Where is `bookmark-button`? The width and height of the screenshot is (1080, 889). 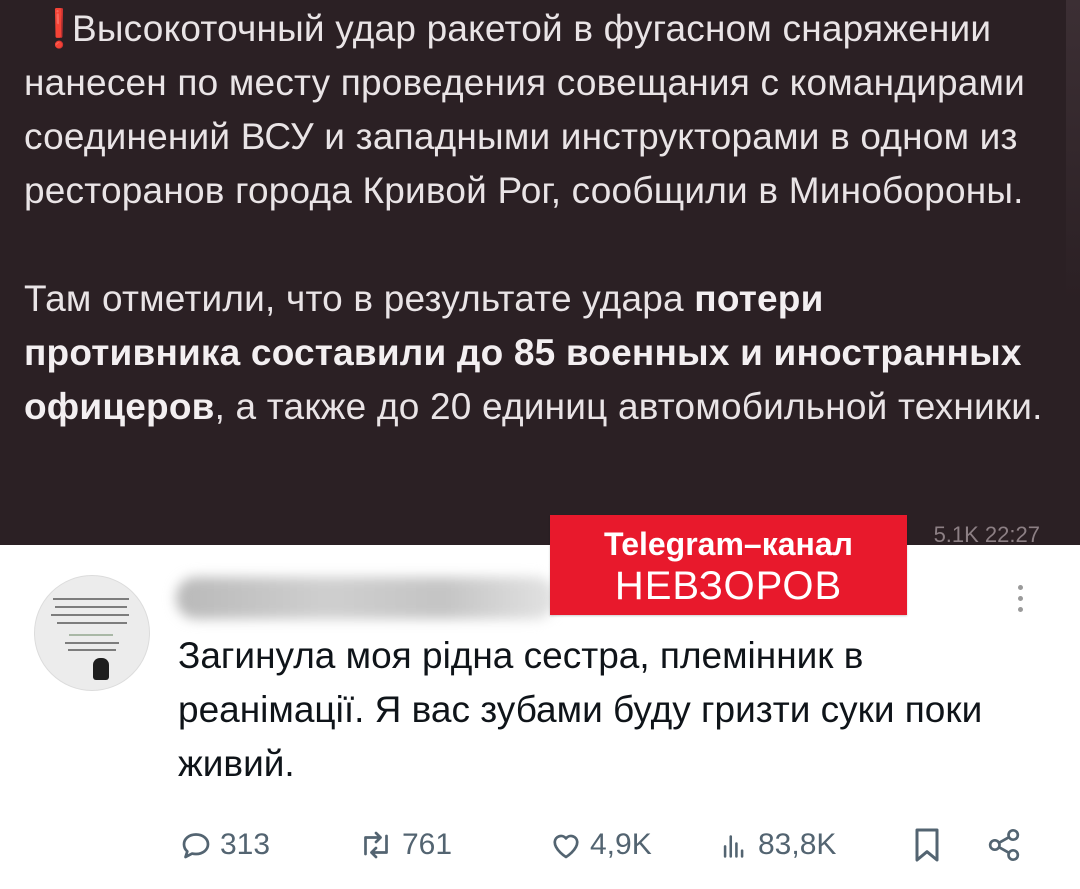 bookmark-button is located at coordinates (930, 845).